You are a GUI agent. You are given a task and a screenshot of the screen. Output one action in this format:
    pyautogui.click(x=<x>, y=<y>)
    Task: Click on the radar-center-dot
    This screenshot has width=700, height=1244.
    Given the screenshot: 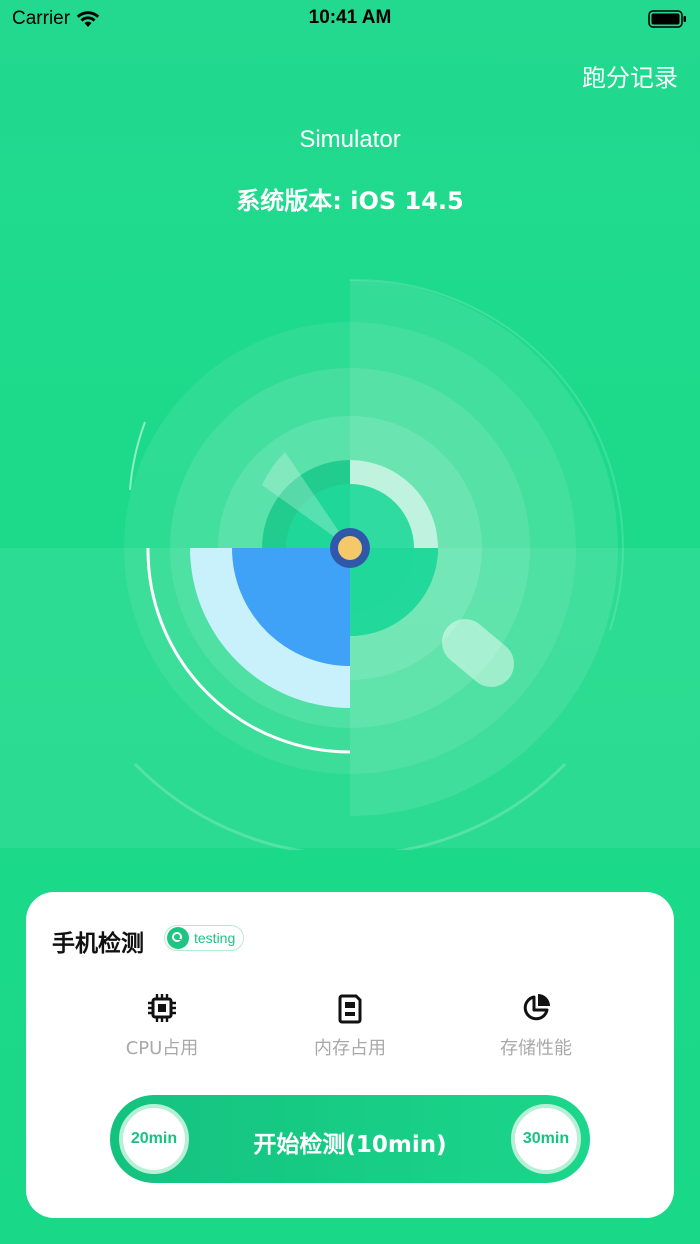 What is the action you would take?
    pyautogui.click(x=350, y=548)
    